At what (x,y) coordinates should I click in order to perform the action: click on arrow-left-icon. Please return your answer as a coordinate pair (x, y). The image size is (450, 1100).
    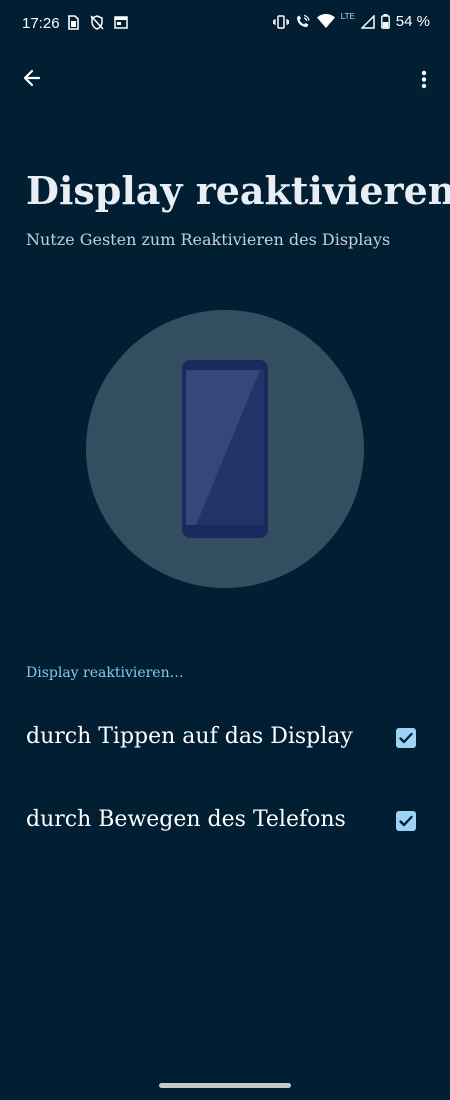
    Looking at the image, I should click on (32, 78).